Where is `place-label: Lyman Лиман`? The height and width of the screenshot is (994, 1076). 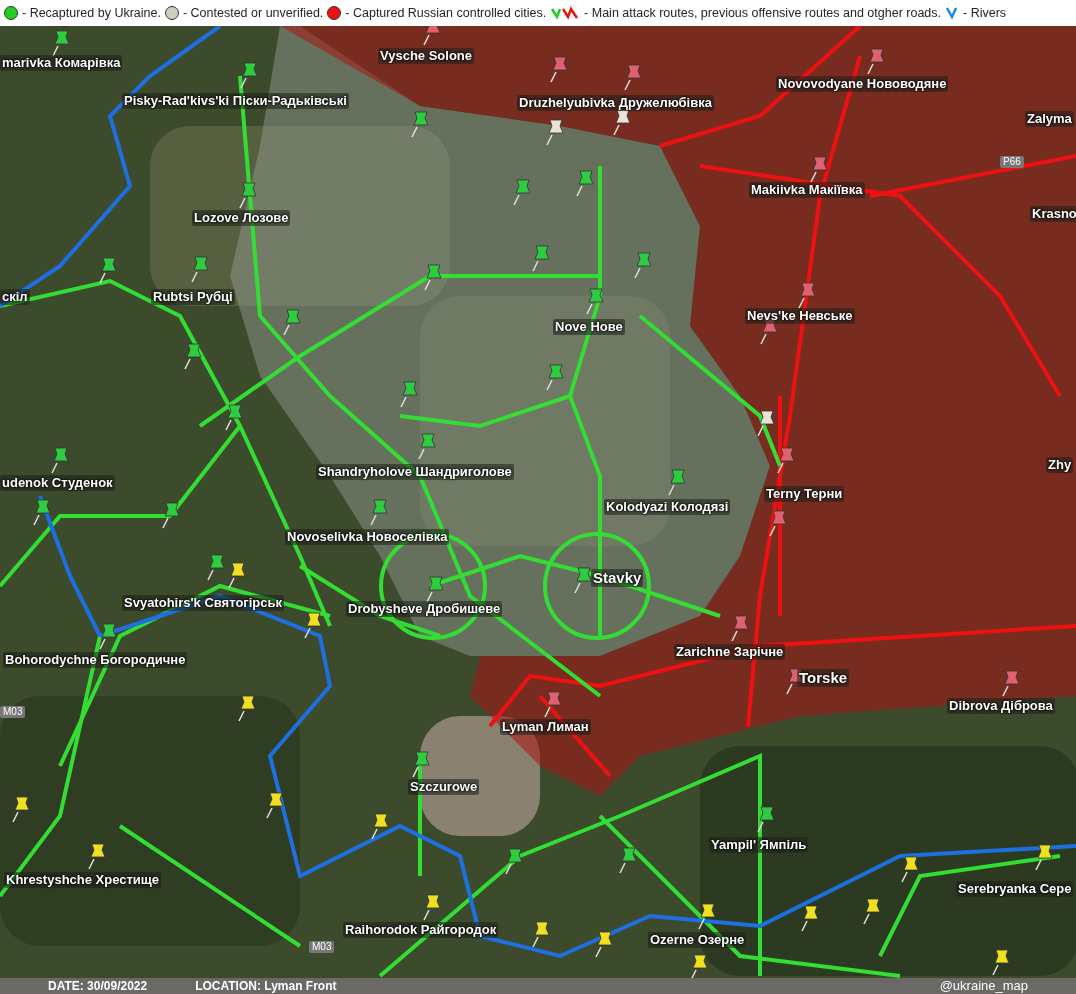 place-label: Lyman Лиман is located at coordinates (545, 727).